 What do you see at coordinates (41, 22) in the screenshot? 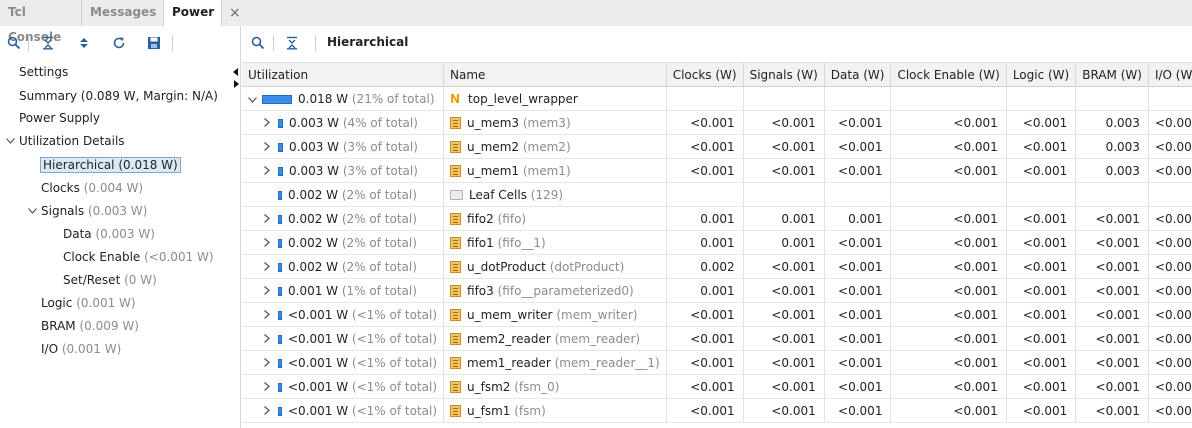
I see `tab-tcl-console: Tcl Console` at bounding box center [41, 22].